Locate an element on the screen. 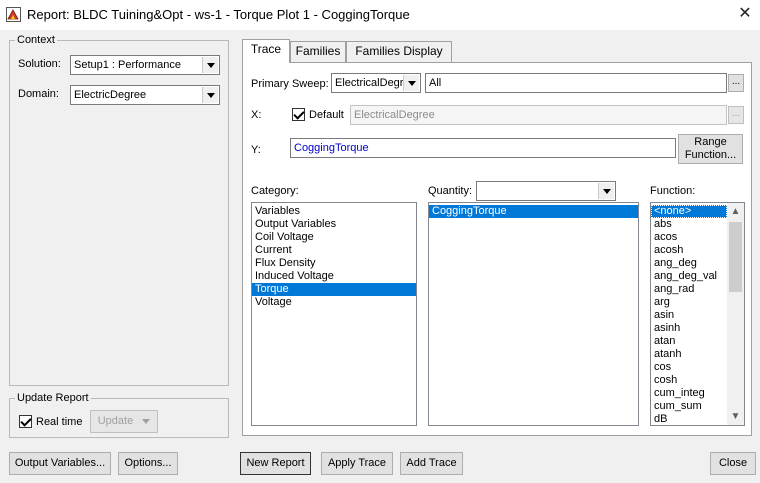  list-item: Induced Voltage is located at coordinates (334, 276).